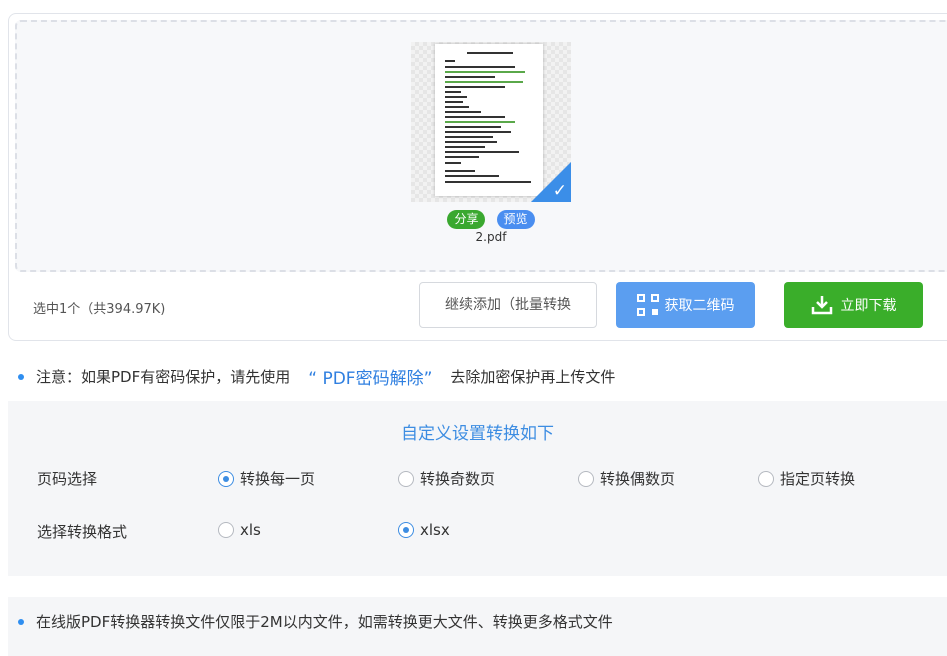 The height and width of the screenshot is (656, 947). I want to click on size-limit-text: 在线版PDF转换器转换文件仅限于2M以内文件，如需转换更大文件、转换更多格式文件, so click(324, 622).